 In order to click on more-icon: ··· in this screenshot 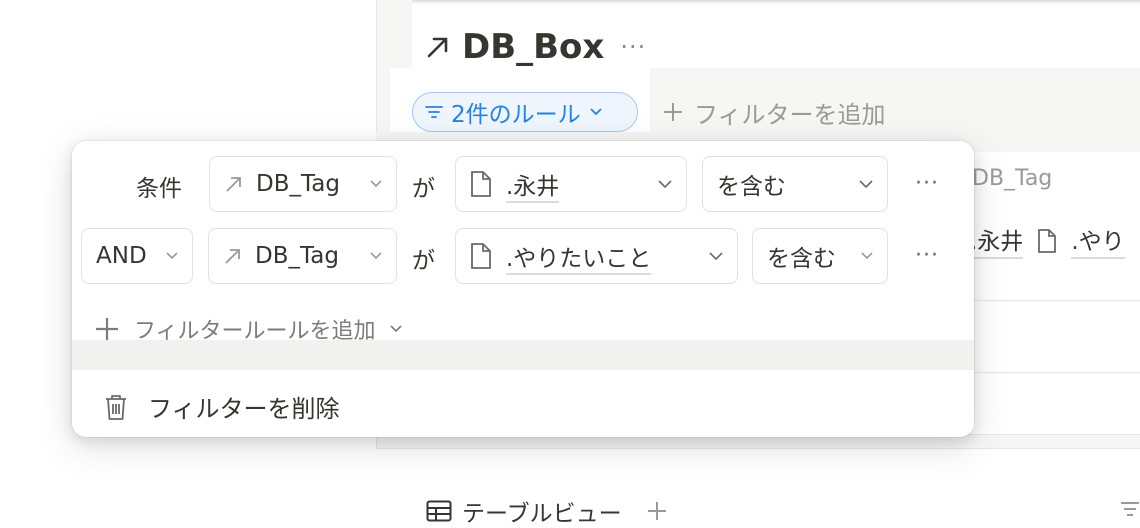, I will do `click(633, 47)`.